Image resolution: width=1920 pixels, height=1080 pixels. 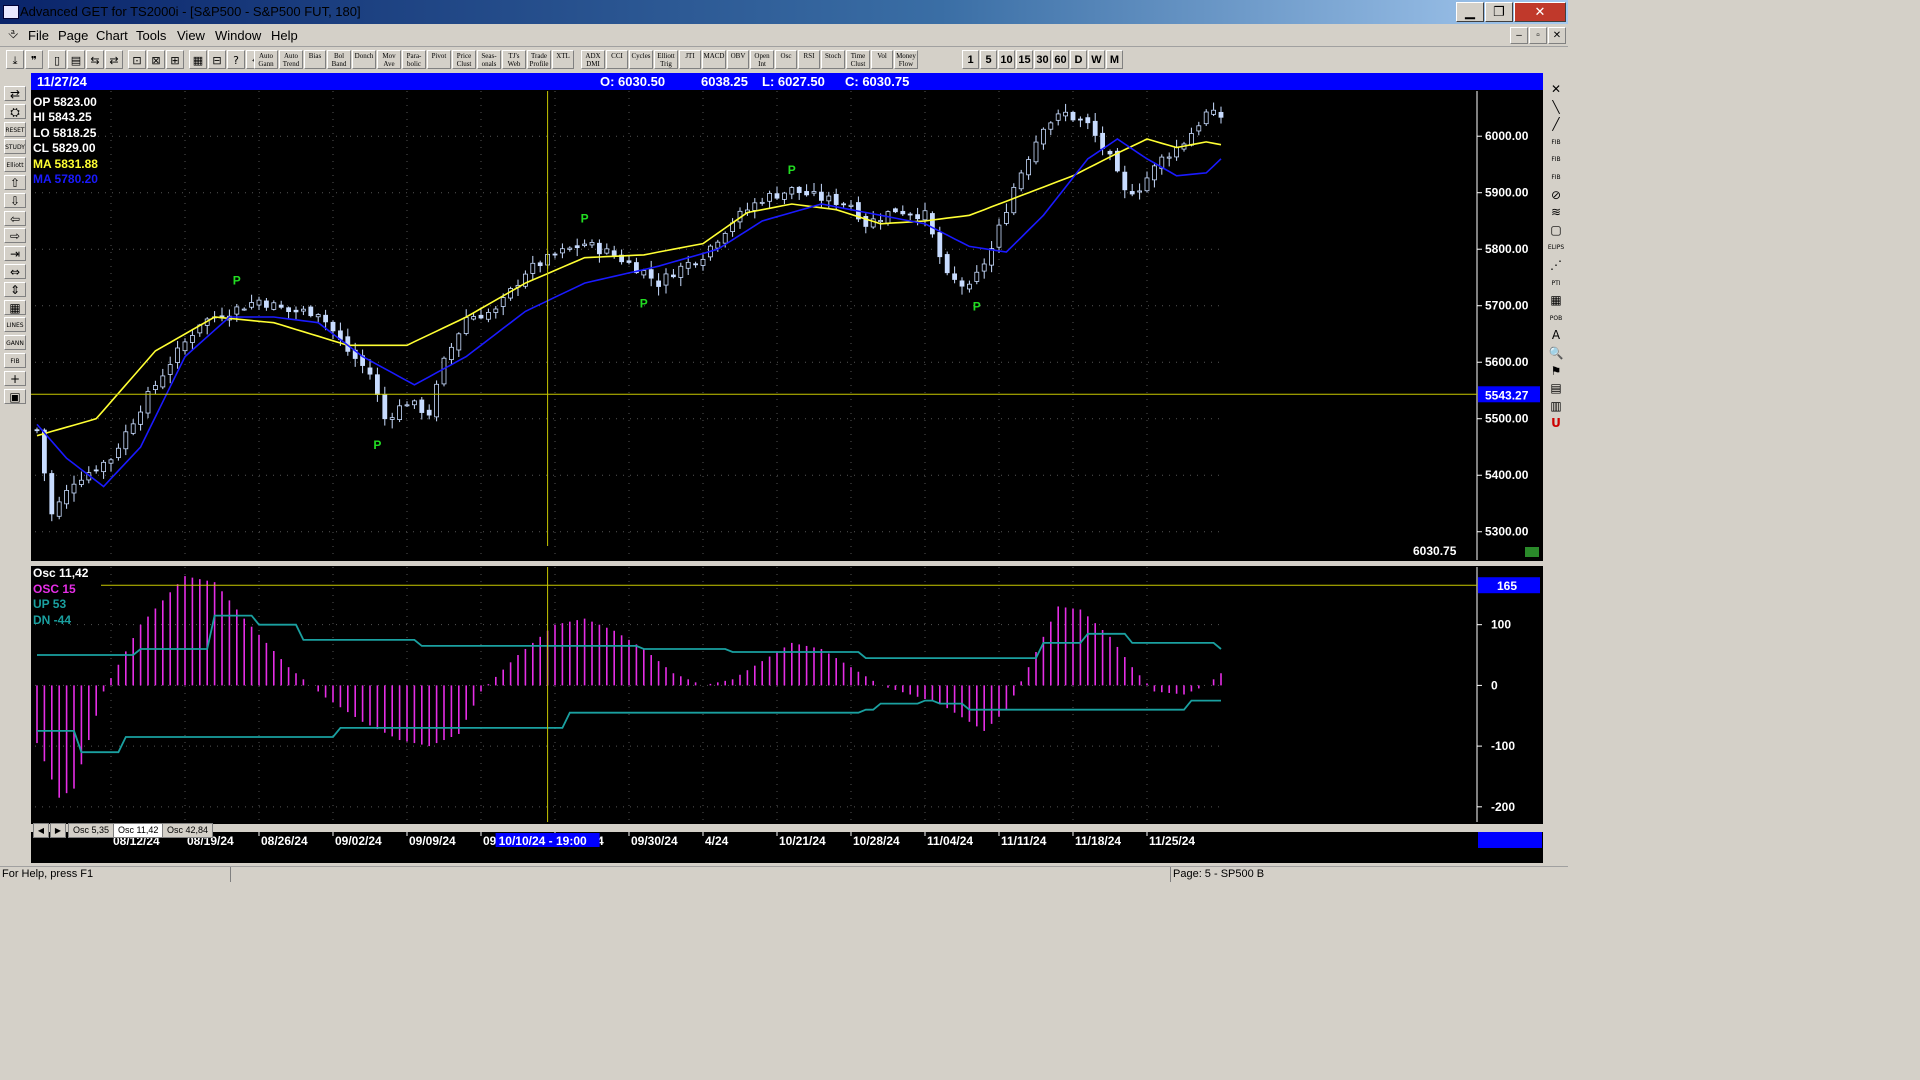 I want to click on maximize-button: ❐, so click(x=1499, y=12).